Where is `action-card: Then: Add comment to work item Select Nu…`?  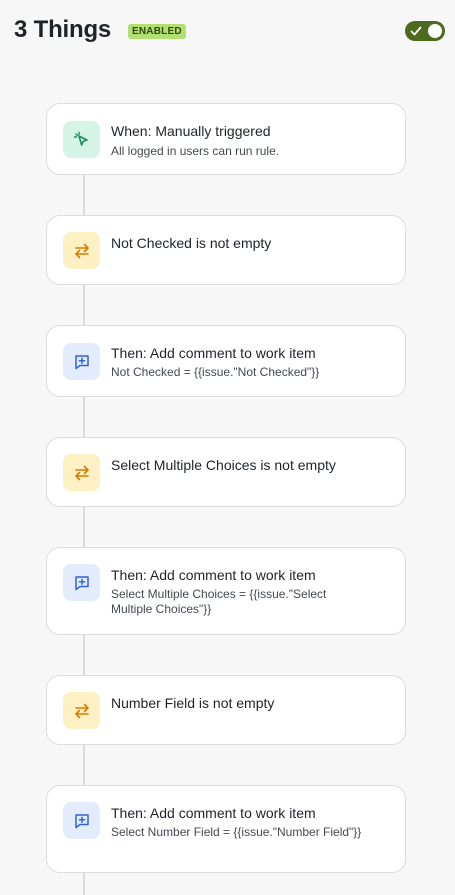
action-card: Then: Add comment to work item Select Nu… is located at coordinates (226, 829).